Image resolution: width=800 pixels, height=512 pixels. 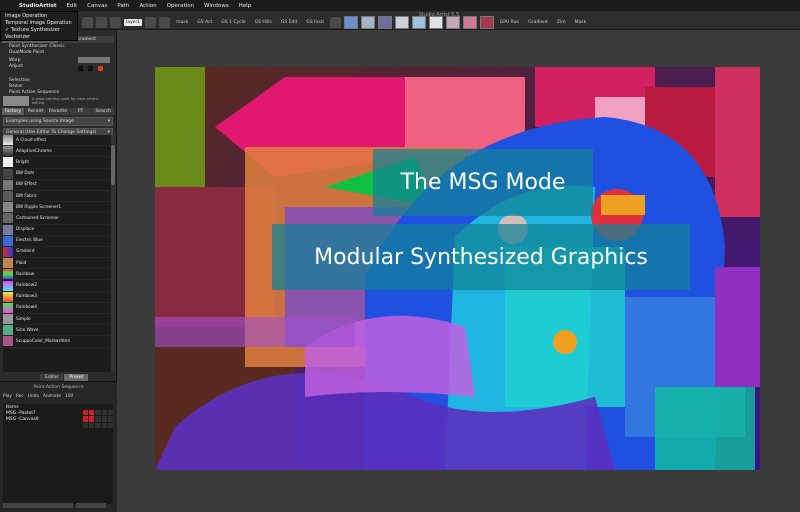 What do you see at coordinates (58, 121) in the screenshot?
I see `category-select: Examples using Source Image ▾` at bounding box center [58, 121].